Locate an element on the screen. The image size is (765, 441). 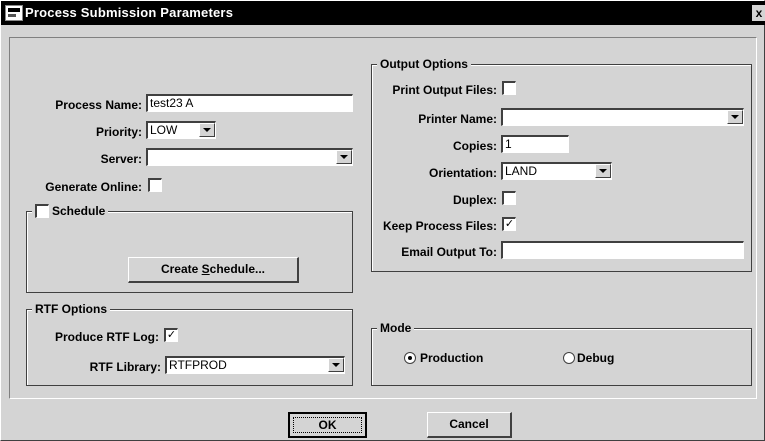
duplex-checkbox is located at coordinates (509, 198).